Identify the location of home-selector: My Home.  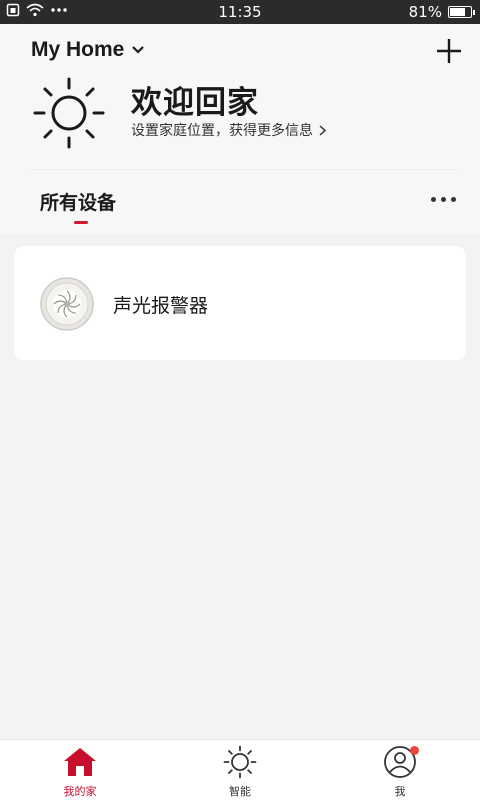
(88, 50).